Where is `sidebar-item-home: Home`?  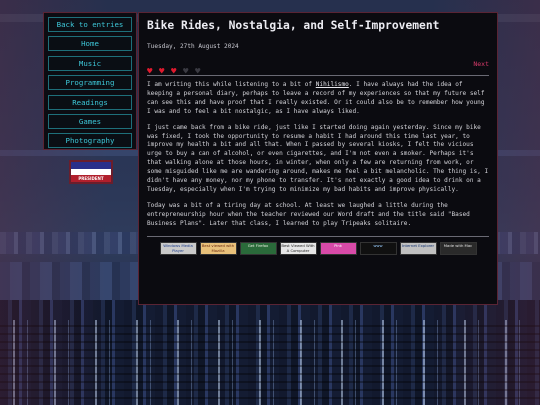
sidebar-item-home: Home is located at coordinates (90, 44).